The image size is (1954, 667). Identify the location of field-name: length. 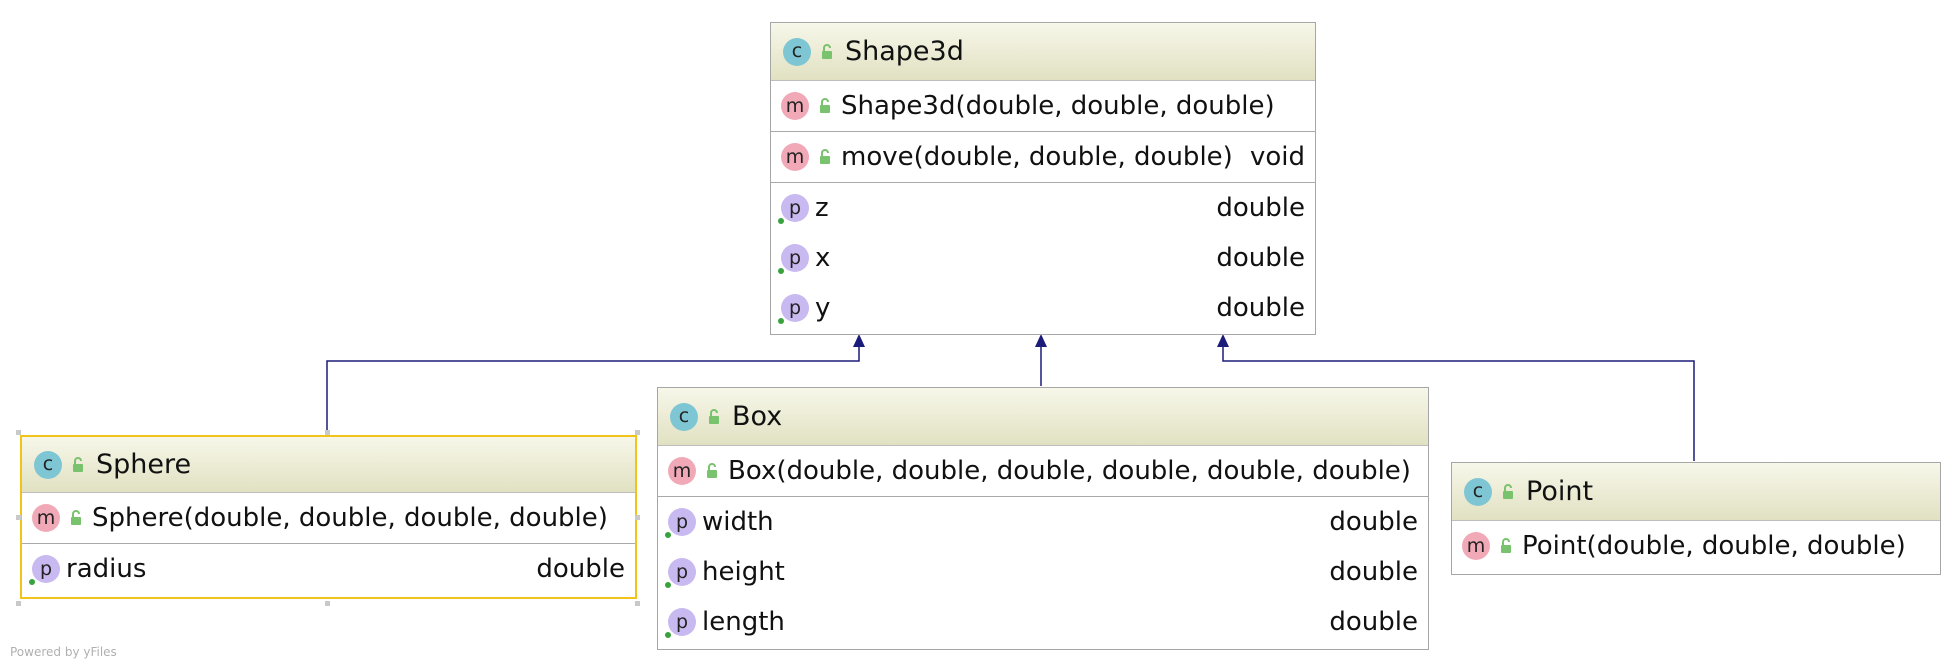
(743, 622).